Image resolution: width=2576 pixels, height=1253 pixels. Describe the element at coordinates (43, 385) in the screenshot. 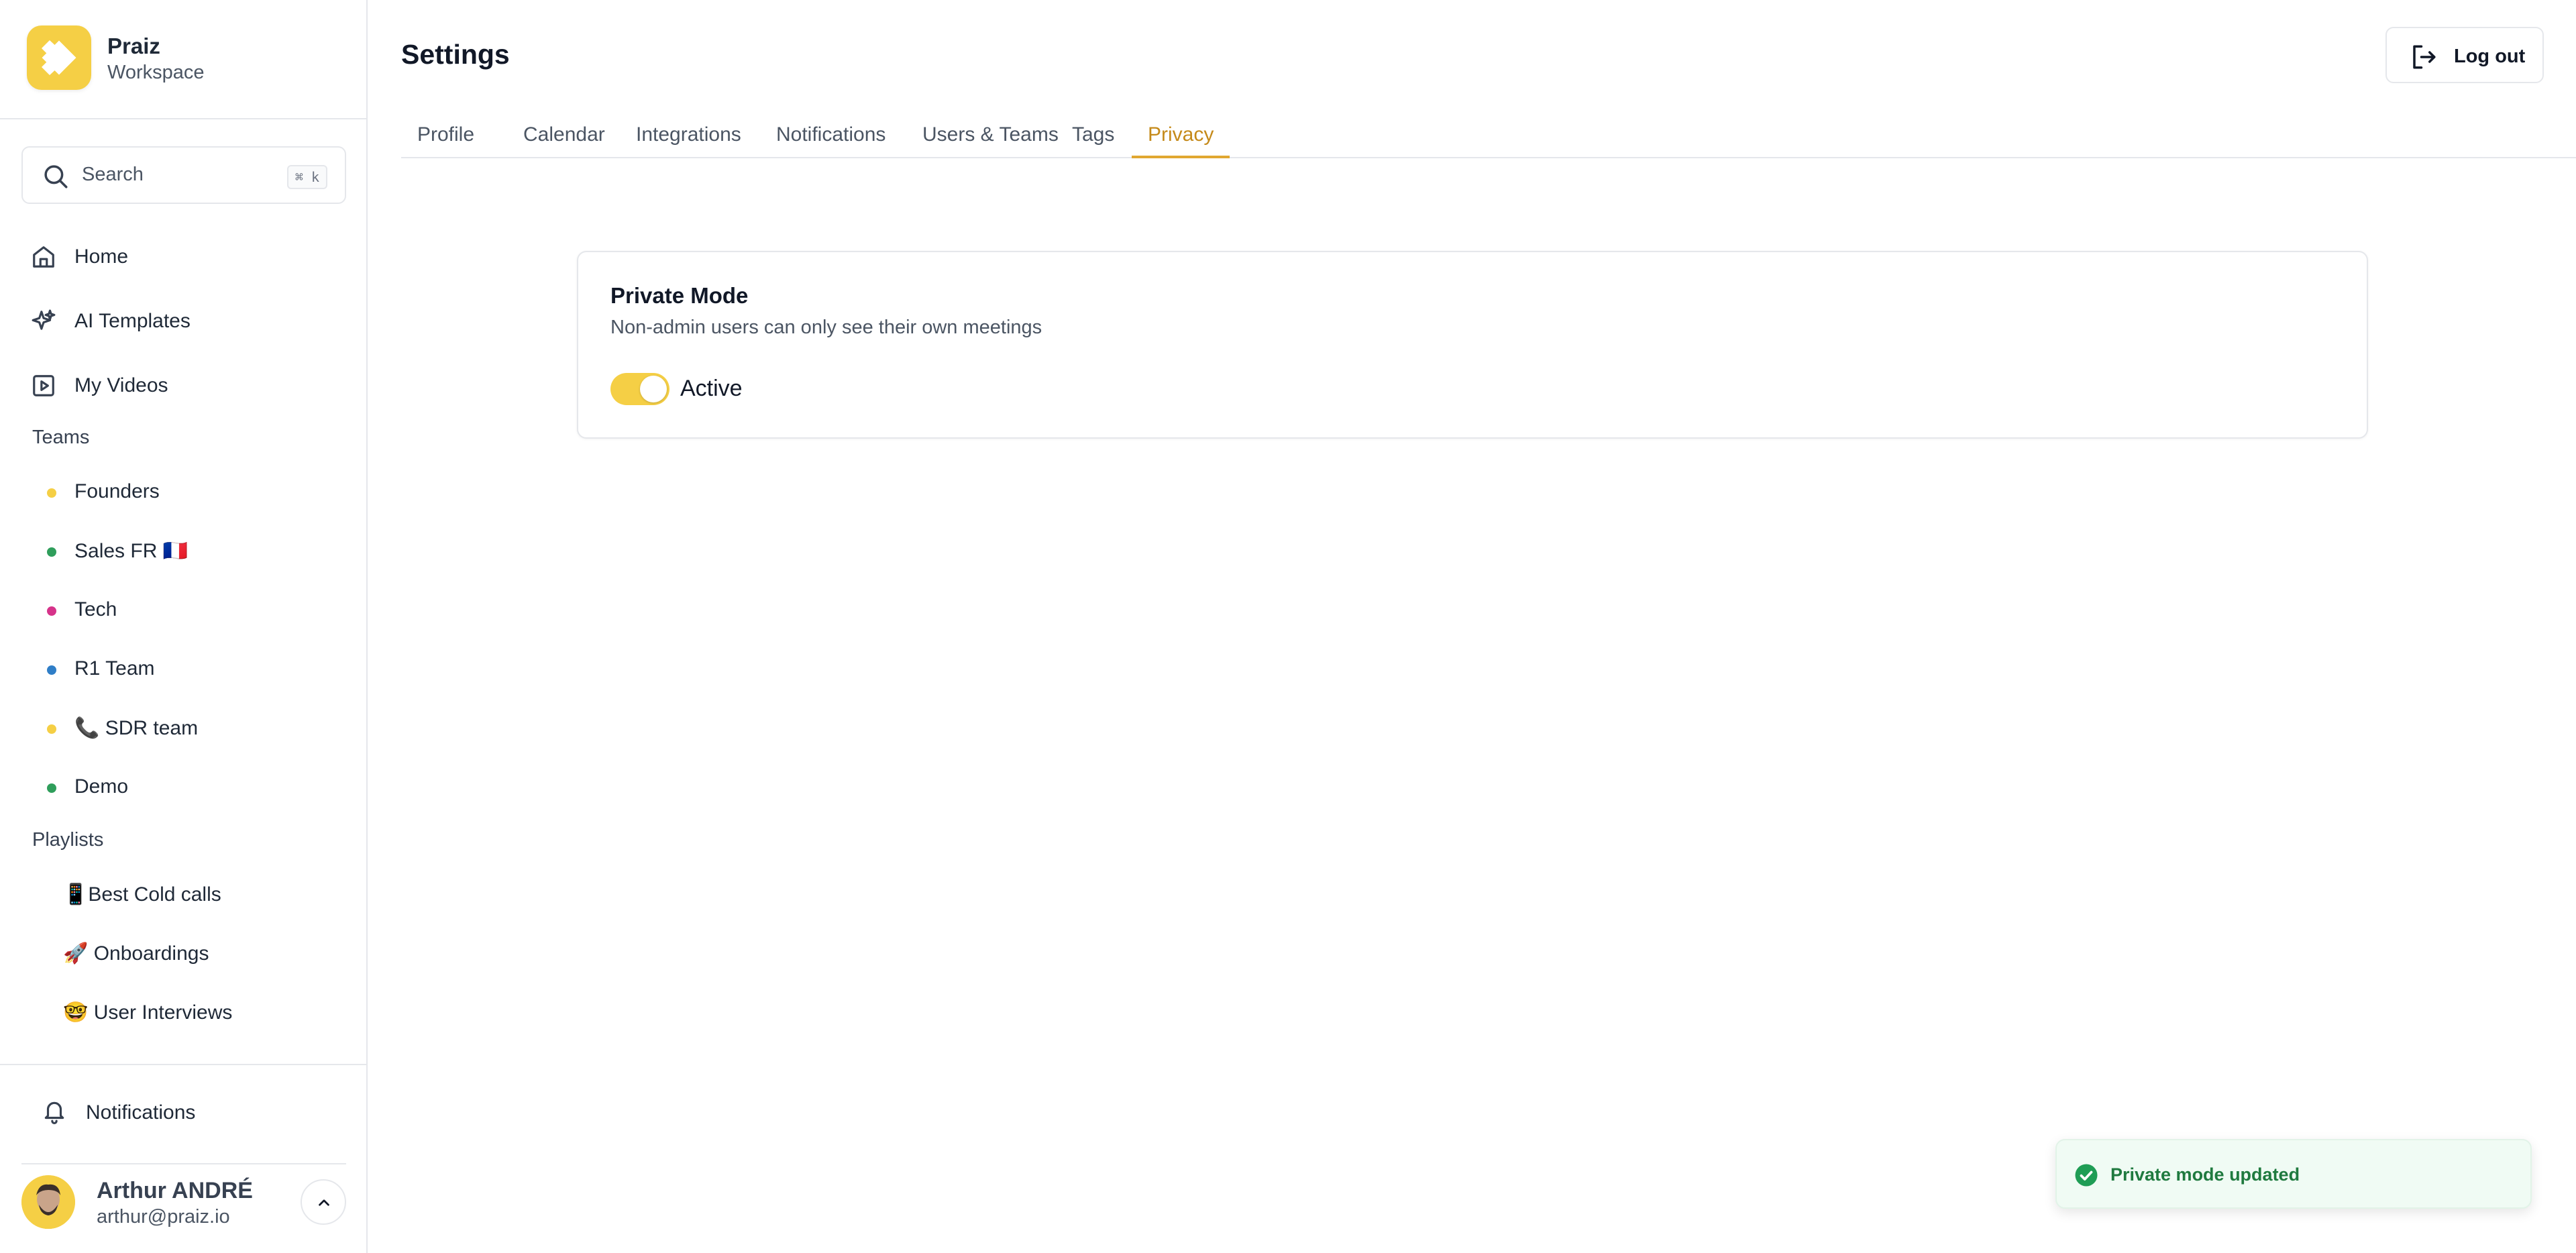

I see `video-icon` at that location.